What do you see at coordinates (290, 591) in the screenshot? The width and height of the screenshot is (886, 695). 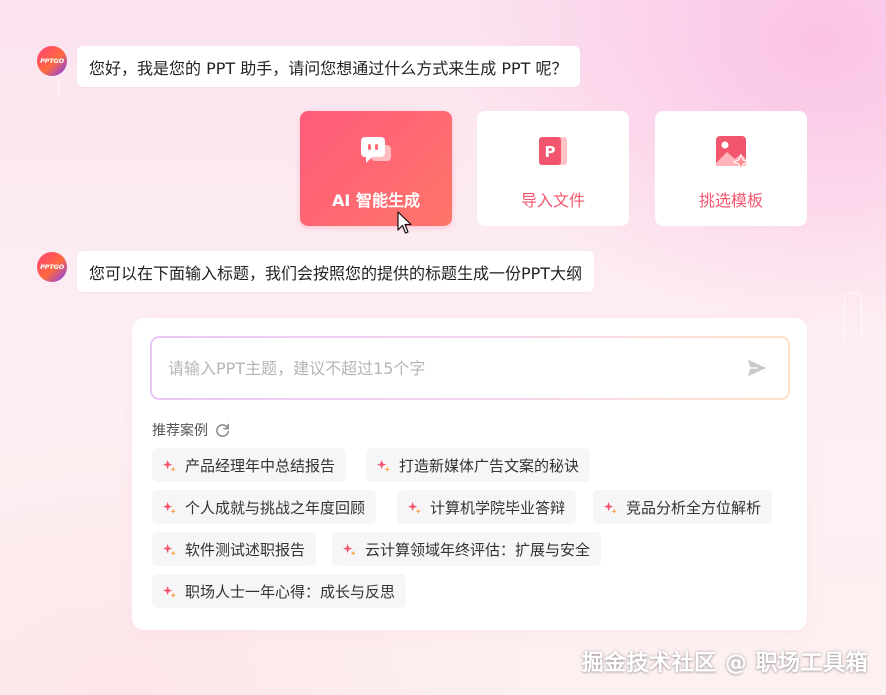 I see `chip-label: 职场人士一年心得：成长与反思` at bounding box center [290, 591].